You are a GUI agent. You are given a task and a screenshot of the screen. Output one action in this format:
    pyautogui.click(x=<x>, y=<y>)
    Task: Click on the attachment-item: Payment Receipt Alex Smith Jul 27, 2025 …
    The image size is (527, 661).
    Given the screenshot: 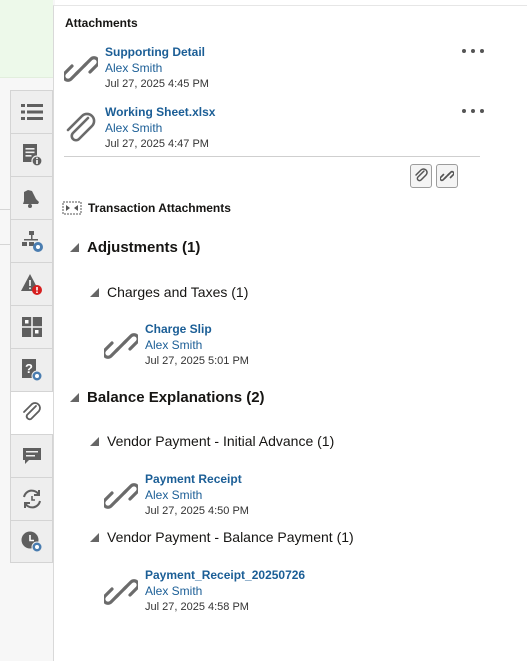 What is the action you would take?
    pyautogui.click(x=254, y=497)
    